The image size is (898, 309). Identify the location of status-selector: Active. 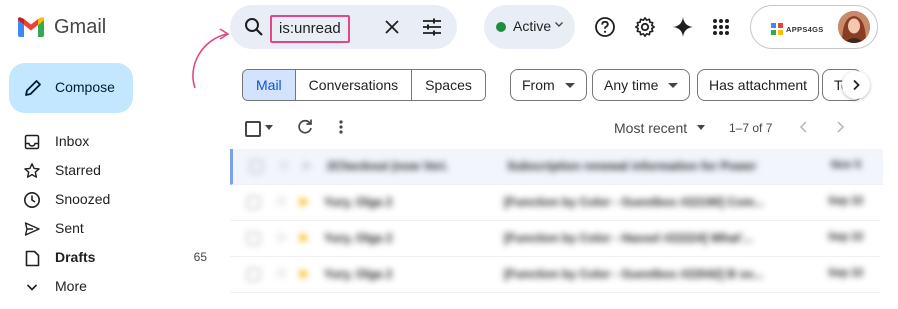
(529, 27).